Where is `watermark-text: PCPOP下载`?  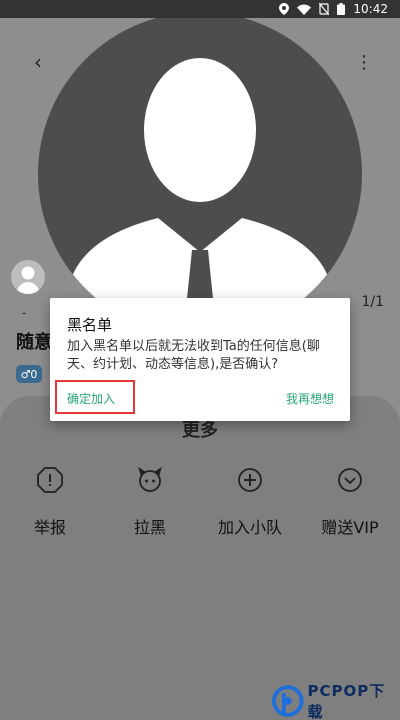
watermark-text: PCPOP下载 is located at coordinates (346, 701).